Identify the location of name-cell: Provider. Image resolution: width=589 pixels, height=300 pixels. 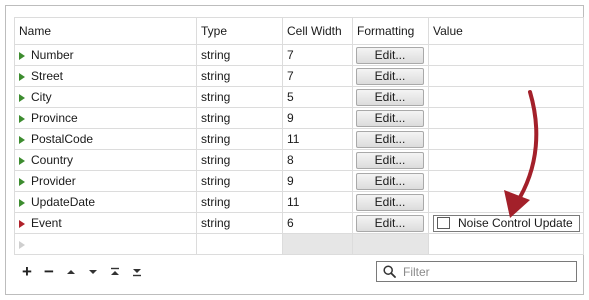
(105, 181).